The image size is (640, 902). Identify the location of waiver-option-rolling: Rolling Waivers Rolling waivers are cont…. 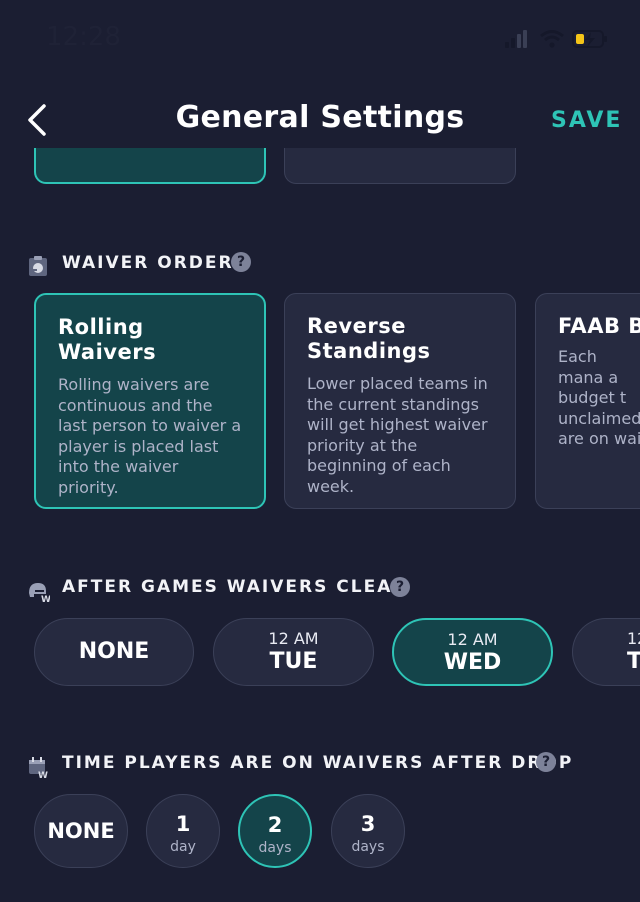
(150, 401).